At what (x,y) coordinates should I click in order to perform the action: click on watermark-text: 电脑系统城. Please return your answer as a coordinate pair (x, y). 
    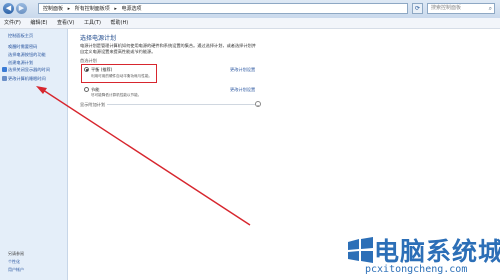
    Looking at the image, I should click on (437, 251).